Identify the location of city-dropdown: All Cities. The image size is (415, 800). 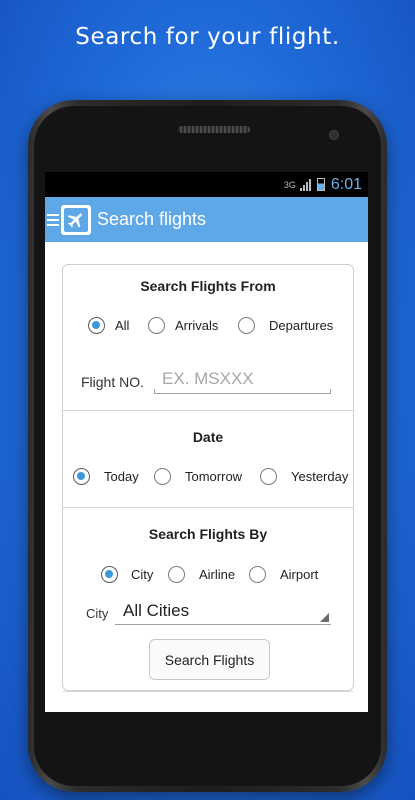
(223, 613).